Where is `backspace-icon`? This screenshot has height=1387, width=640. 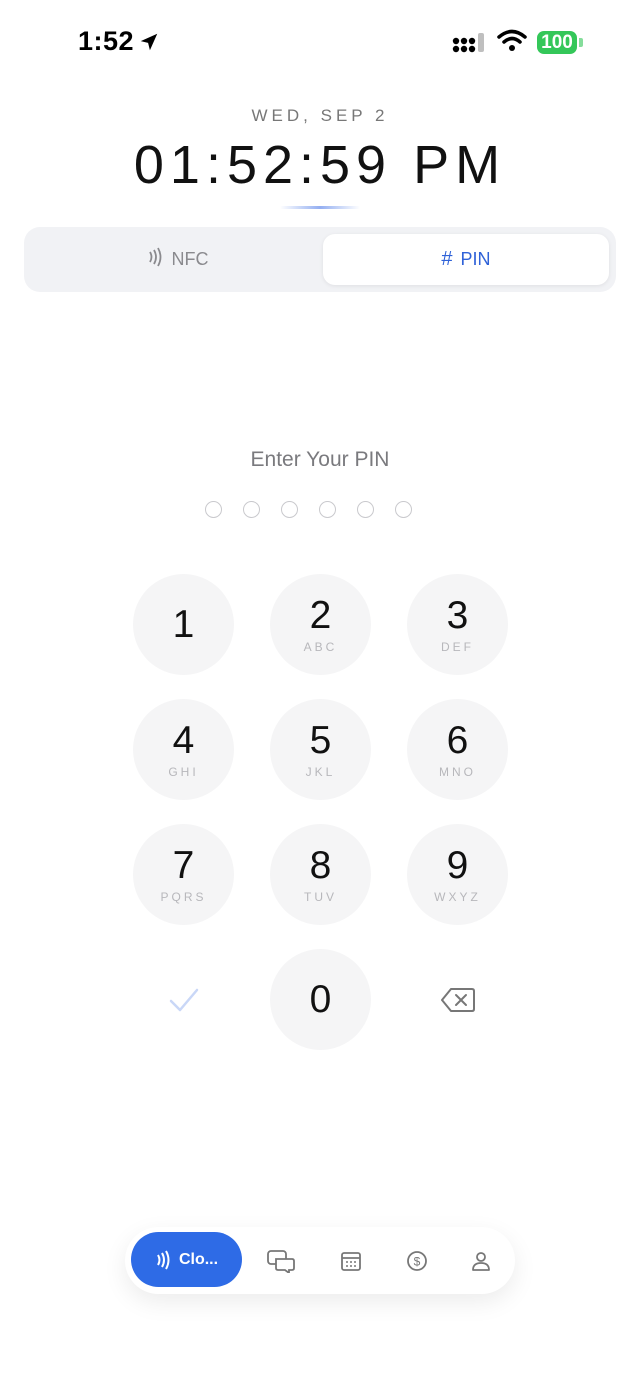 backspace-icon is located at coordinates (457, 999).